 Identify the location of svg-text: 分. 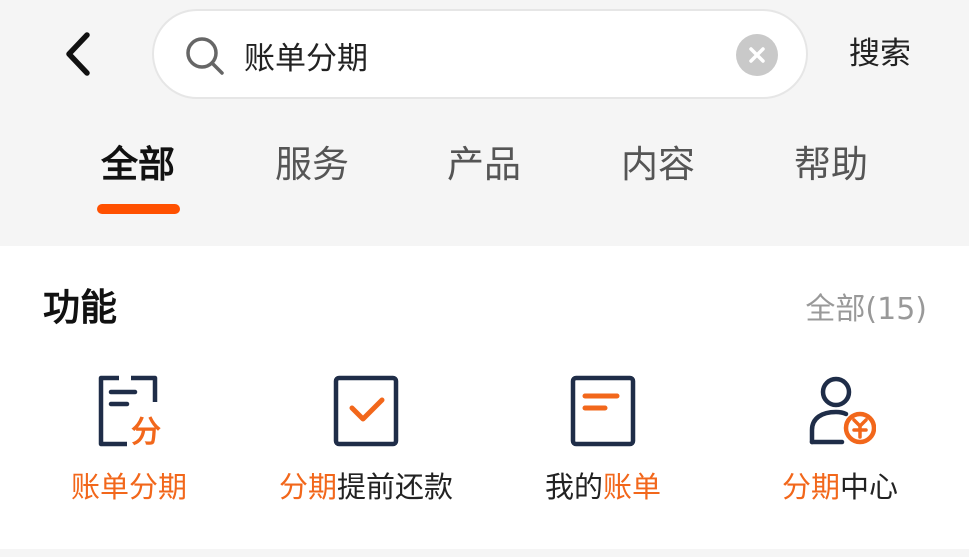
(146, 431).